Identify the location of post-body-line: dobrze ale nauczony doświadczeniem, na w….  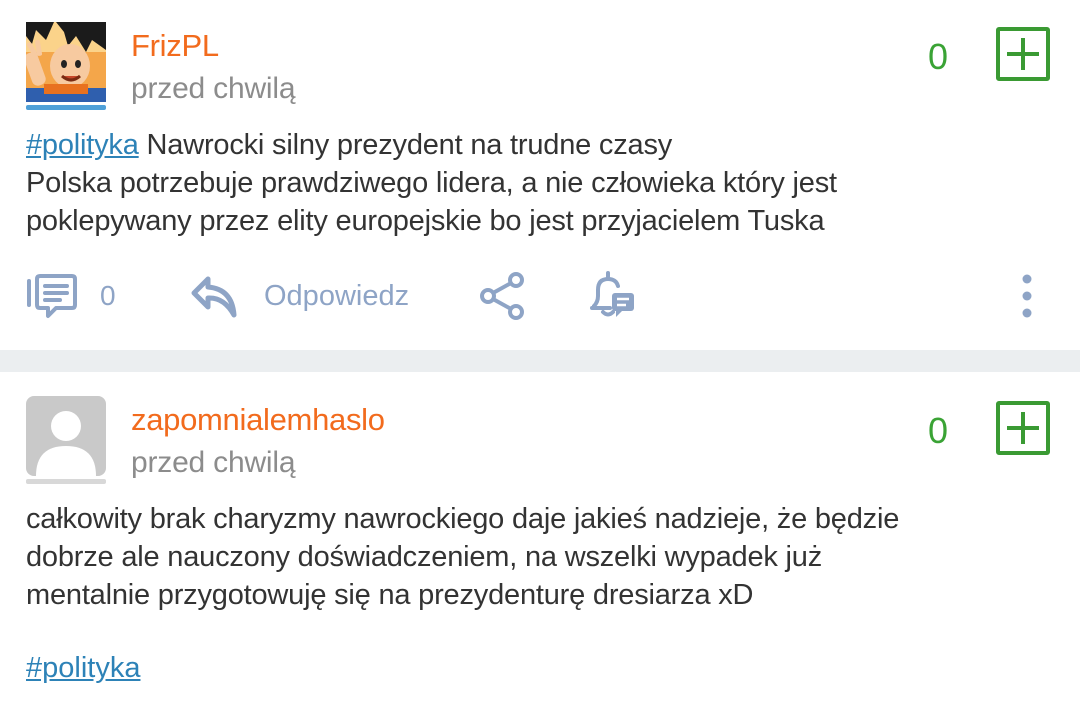
(424, 557).